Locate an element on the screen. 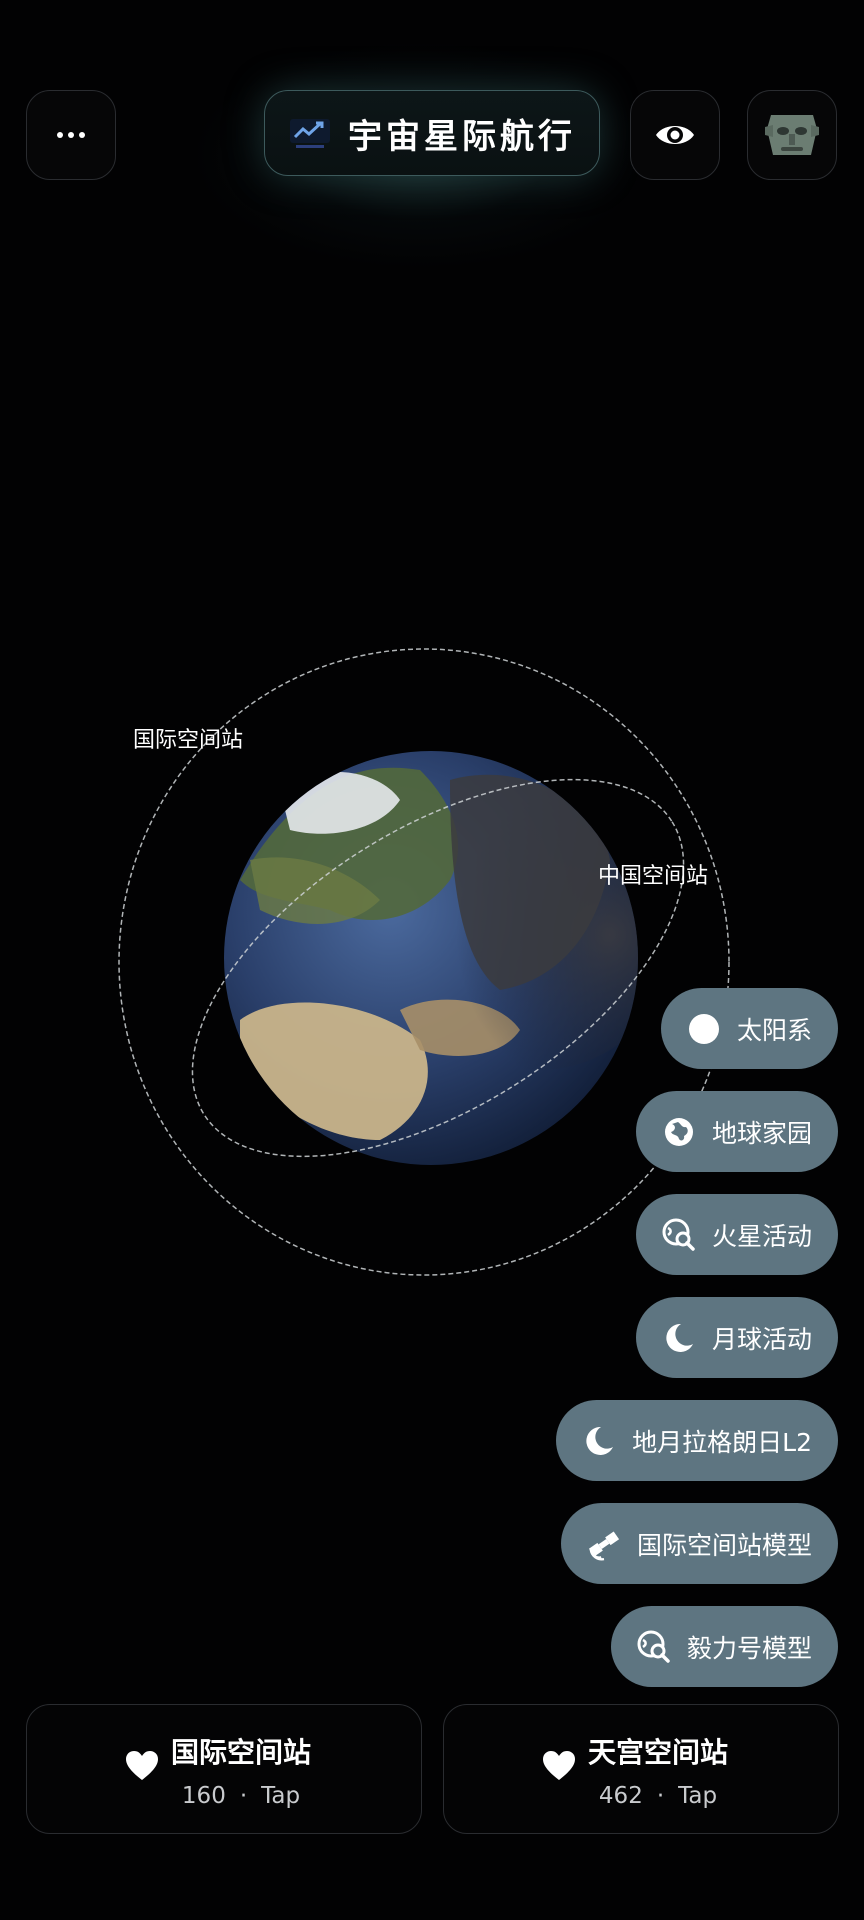 Image resolution: width=864 pixels, height=1920 pixels. menu-item-perseverance-model: 毅力号模型 is located at coordinates (724, 1646).